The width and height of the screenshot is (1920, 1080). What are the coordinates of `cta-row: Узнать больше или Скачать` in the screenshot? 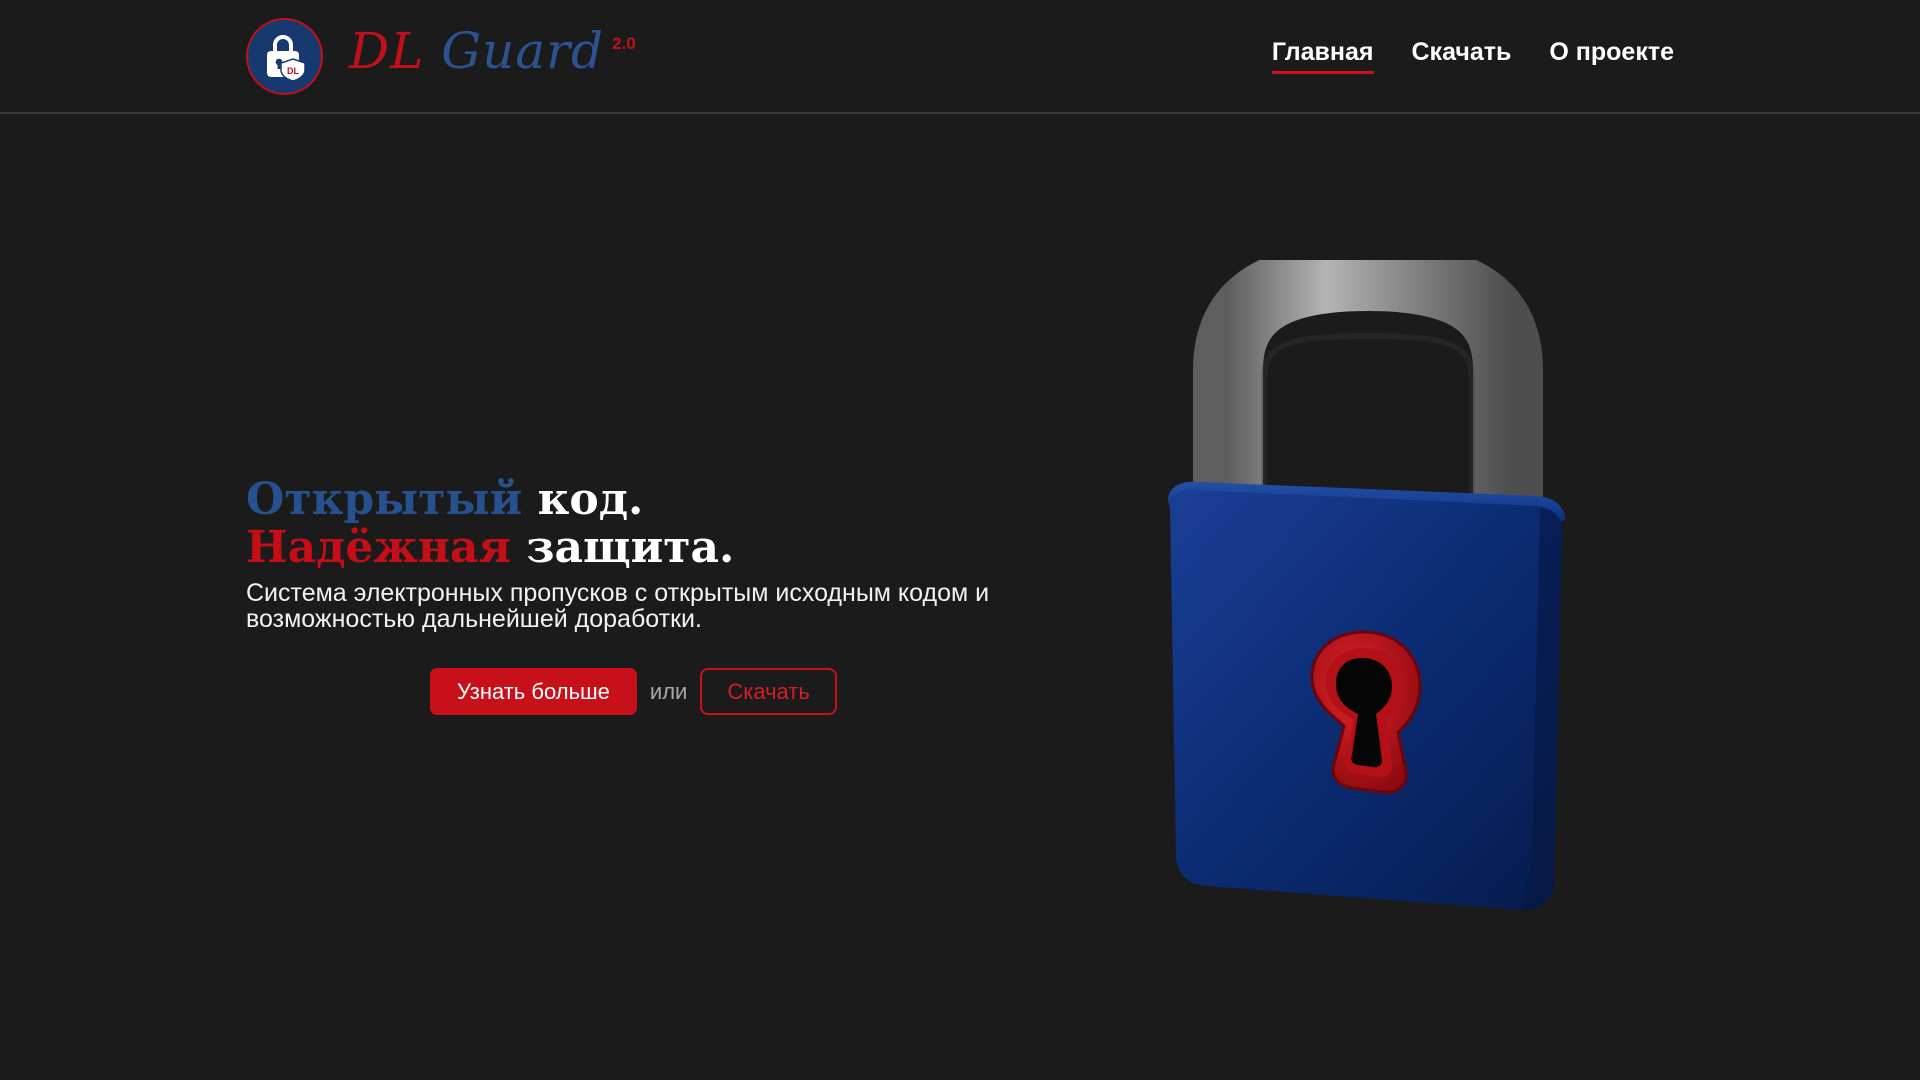 It's located at (633, 691).